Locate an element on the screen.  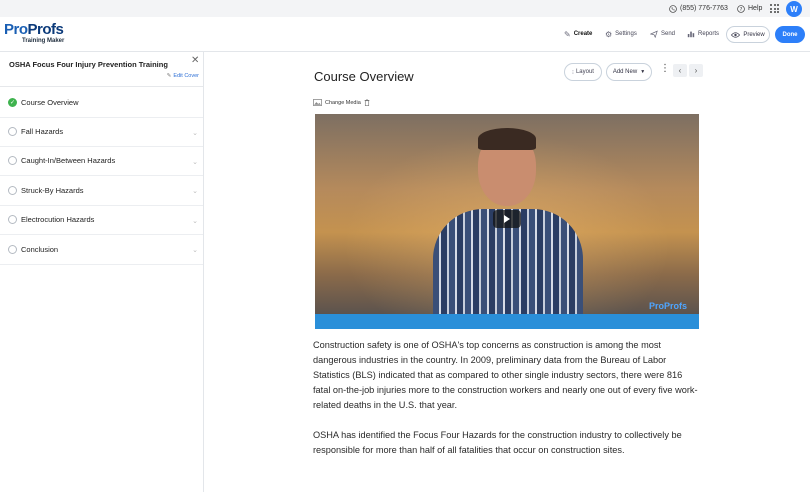
chevron-right-icon: › is located at coordinates (696, 70).